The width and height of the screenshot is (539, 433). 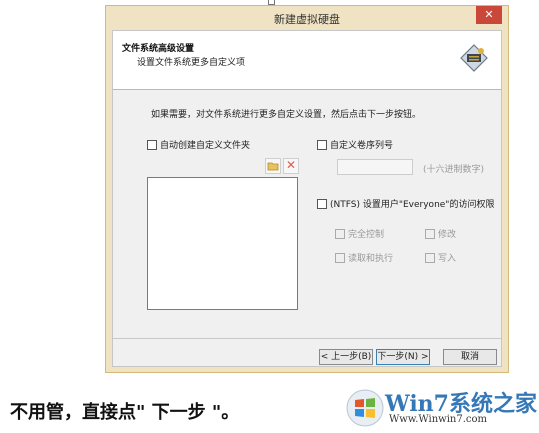 I want to click on instruction-text: 如果需要，对文件系统进行更多自定义设置，然后点击下一步按钮。, so click(x=286, y=115).